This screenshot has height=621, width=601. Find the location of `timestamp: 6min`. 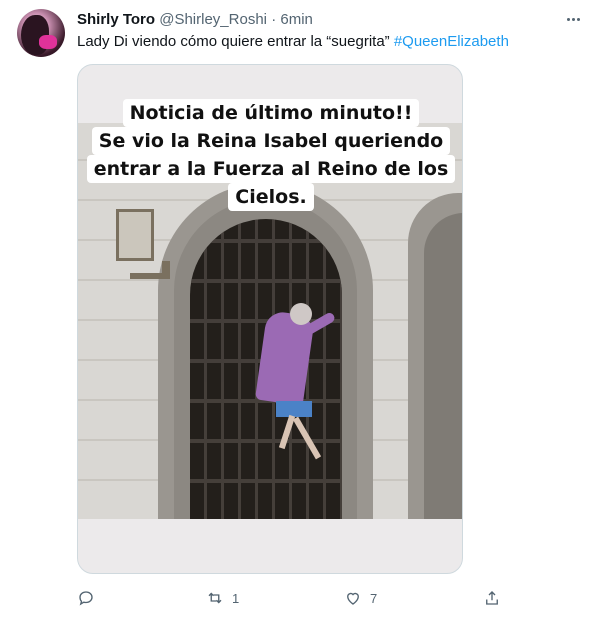

timestamp: 6min is located at coordinates (296, 19).